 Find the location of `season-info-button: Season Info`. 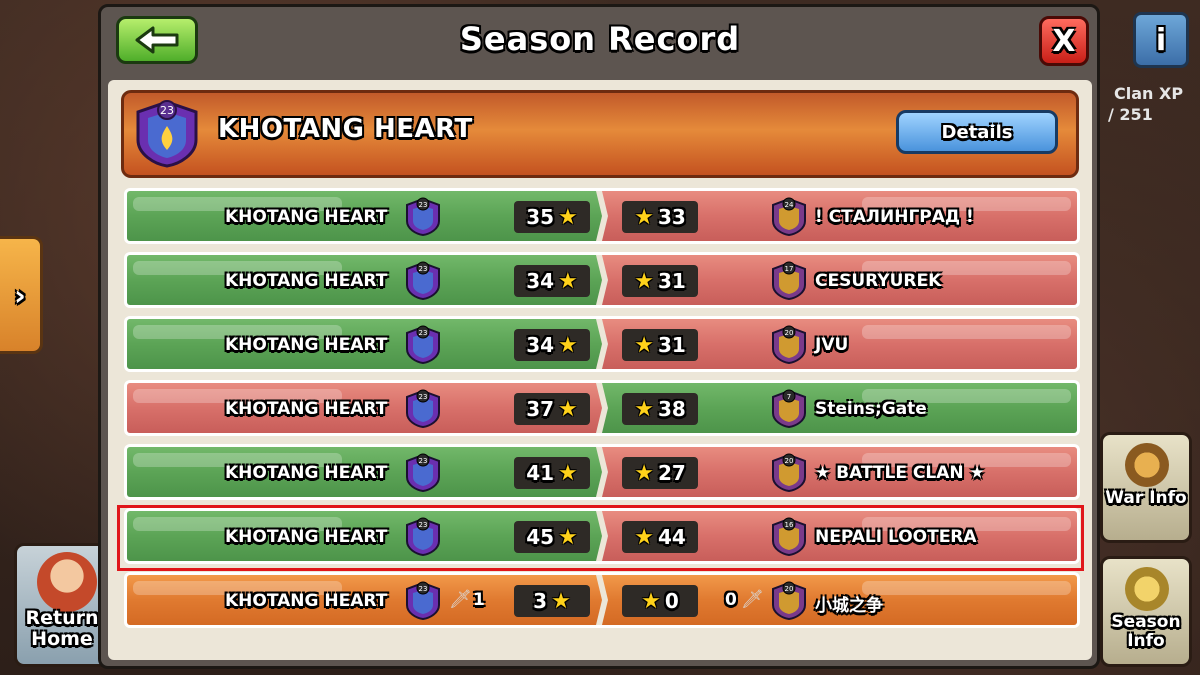

season-info-button: Season Info is located at coordinates (1146, 611).